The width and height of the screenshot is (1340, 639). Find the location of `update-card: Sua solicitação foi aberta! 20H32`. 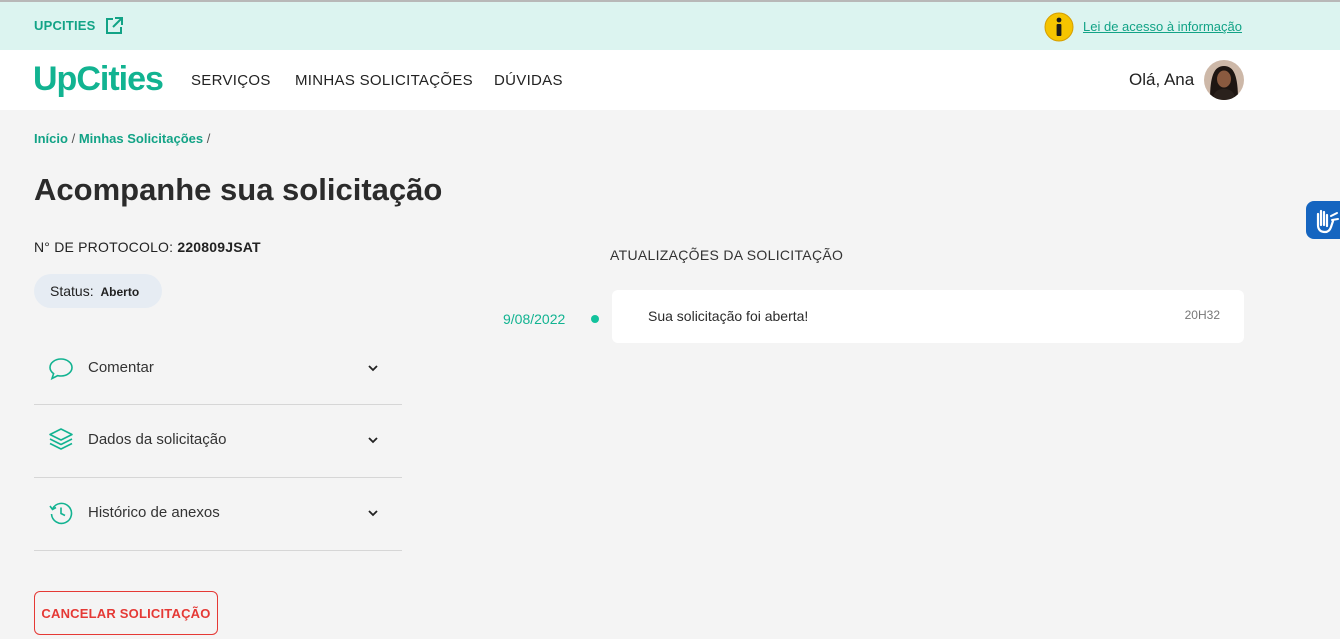

update-card: Sua solicitação foi aberta! 20H32 is located at coordinates (928, 316).